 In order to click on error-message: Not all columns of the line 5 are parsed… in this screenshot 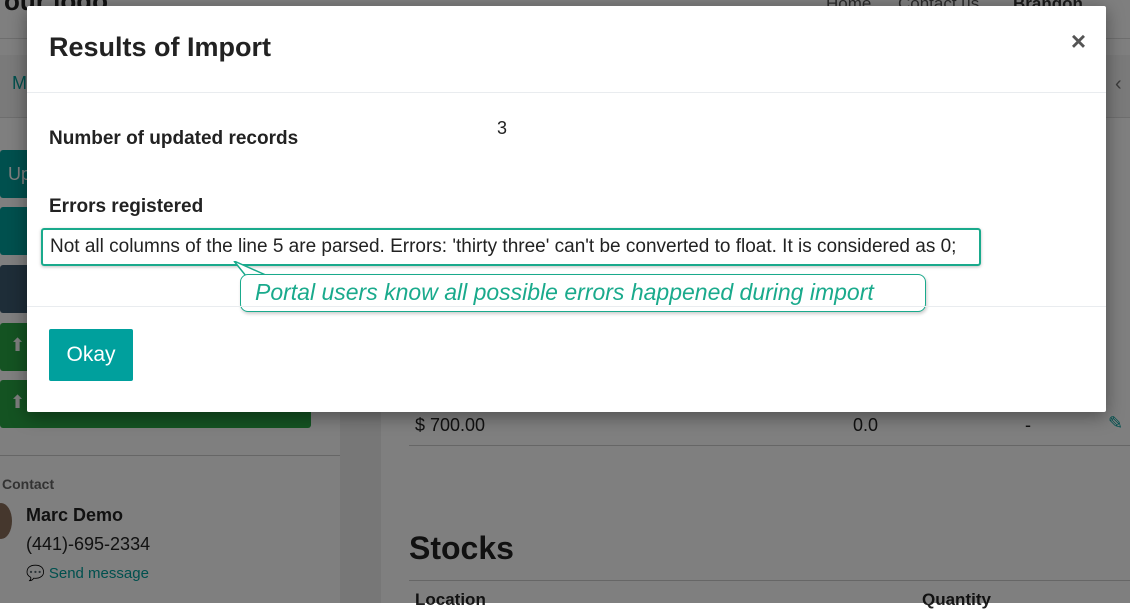, I will do `click(511, 247)`.